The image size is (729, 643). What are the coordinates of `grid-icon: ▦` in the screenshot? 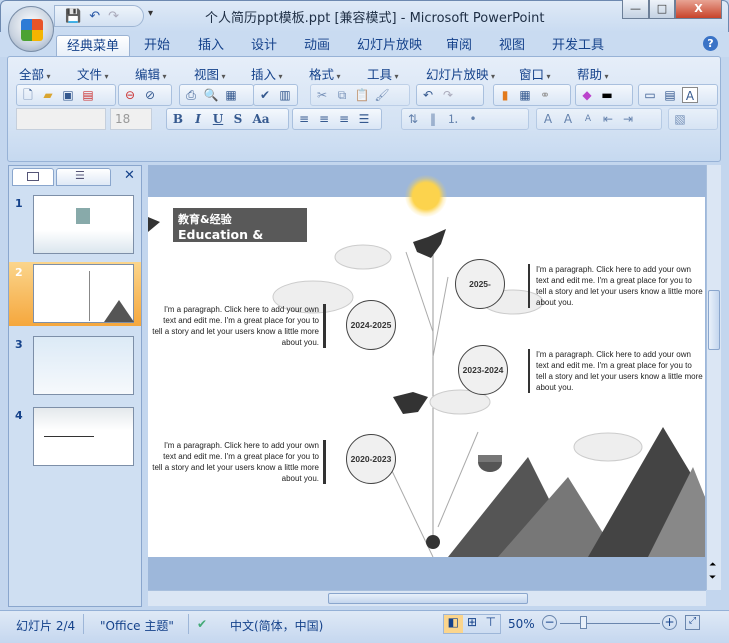 It's located at (231, 95).